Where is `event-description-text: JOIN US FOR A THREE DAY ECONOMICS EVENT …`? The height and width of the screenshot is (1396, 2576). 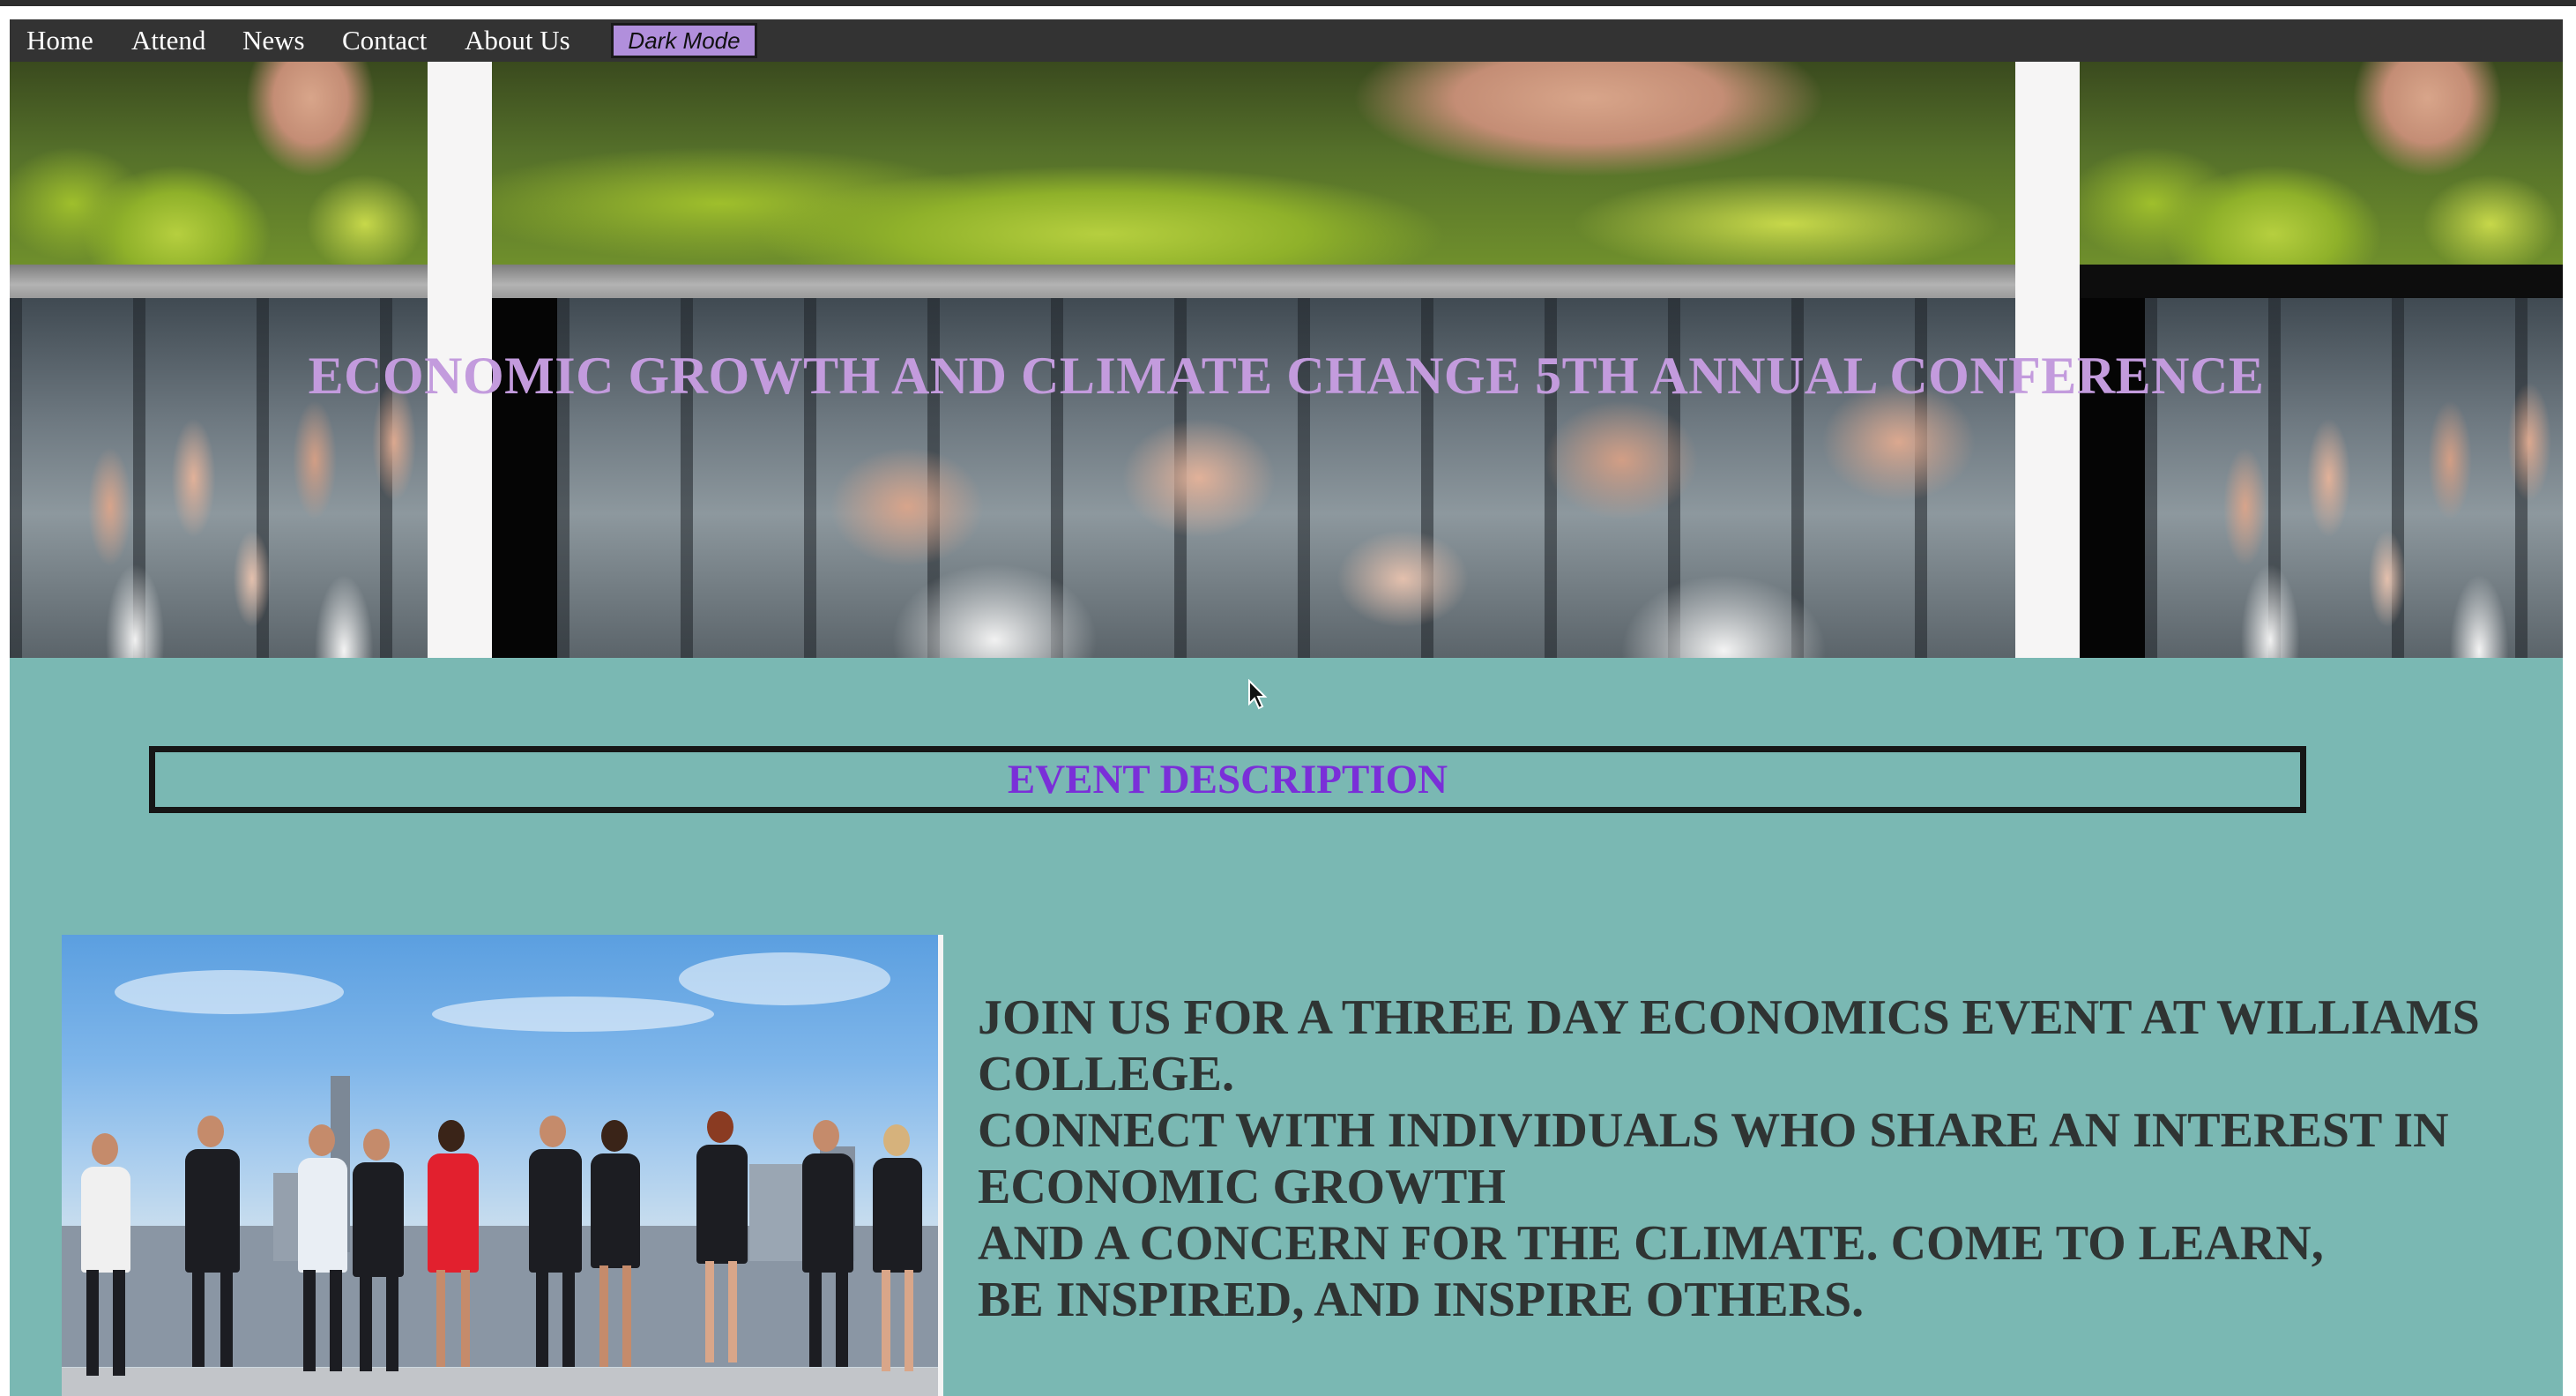 event-description-text: JOIN US FOR A THREE DAY ECONOMICS EVENT … is located at coordinates (1763, 1158).